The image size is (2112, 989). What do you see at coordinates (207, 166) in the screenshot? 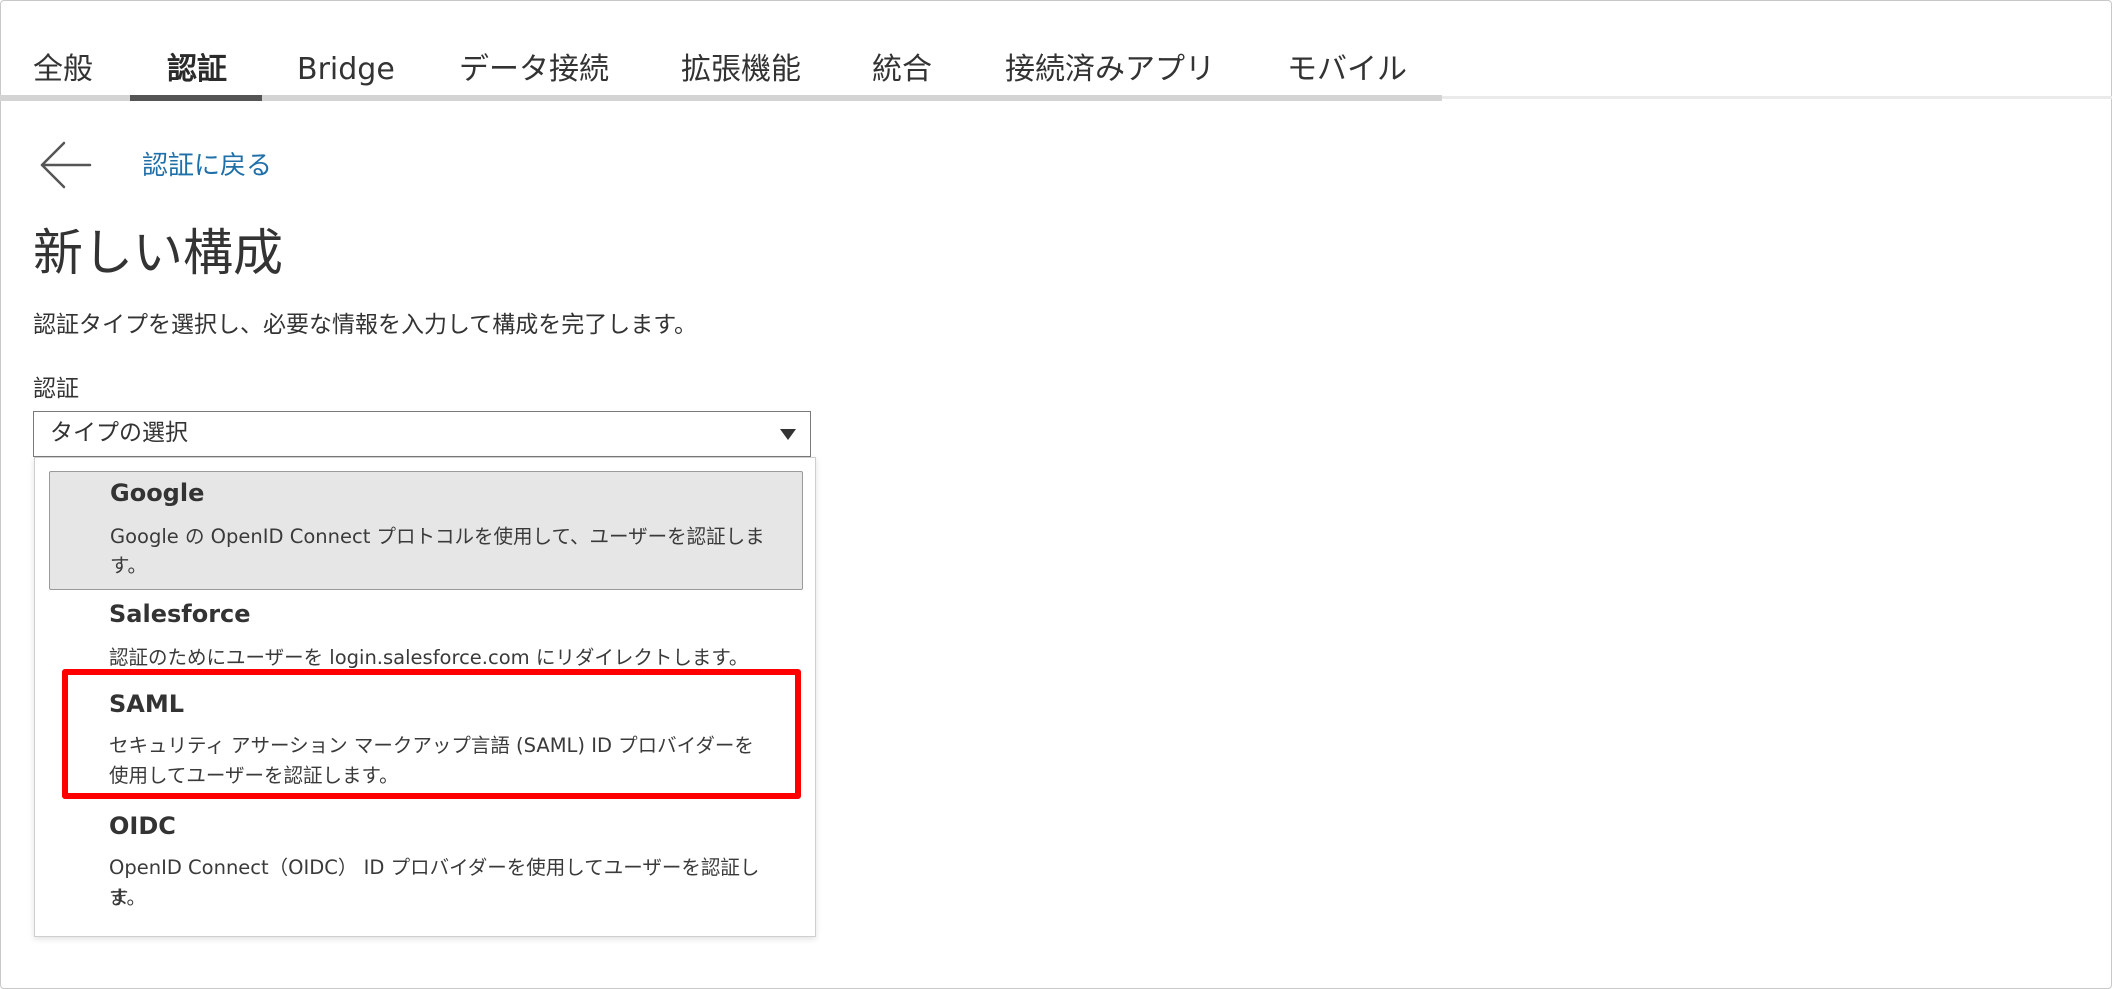
I see `back-to-authentication-link: 認証に戻る` at bounding box center [207, 166].